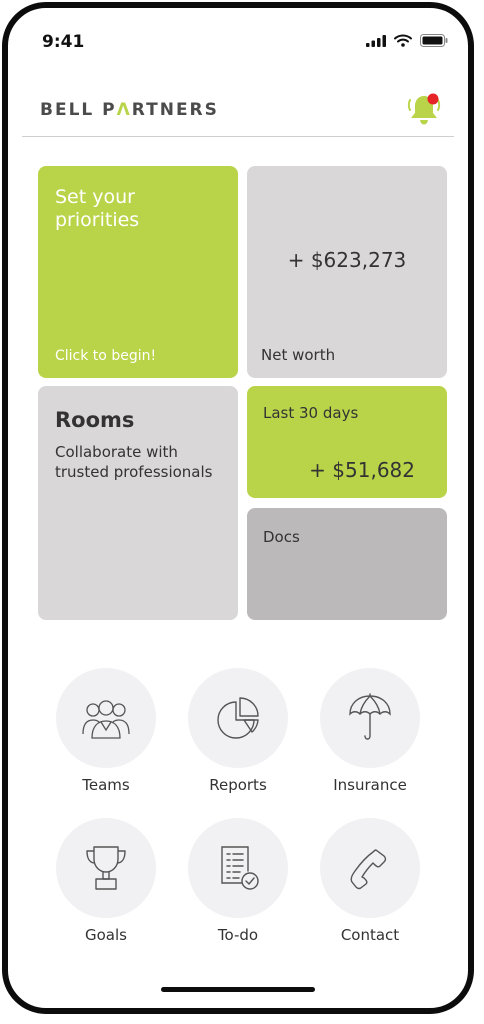 Image resolution: width=484 pixels, height=1024 pixels. I want to click on notifications-button, so click(424, 110).